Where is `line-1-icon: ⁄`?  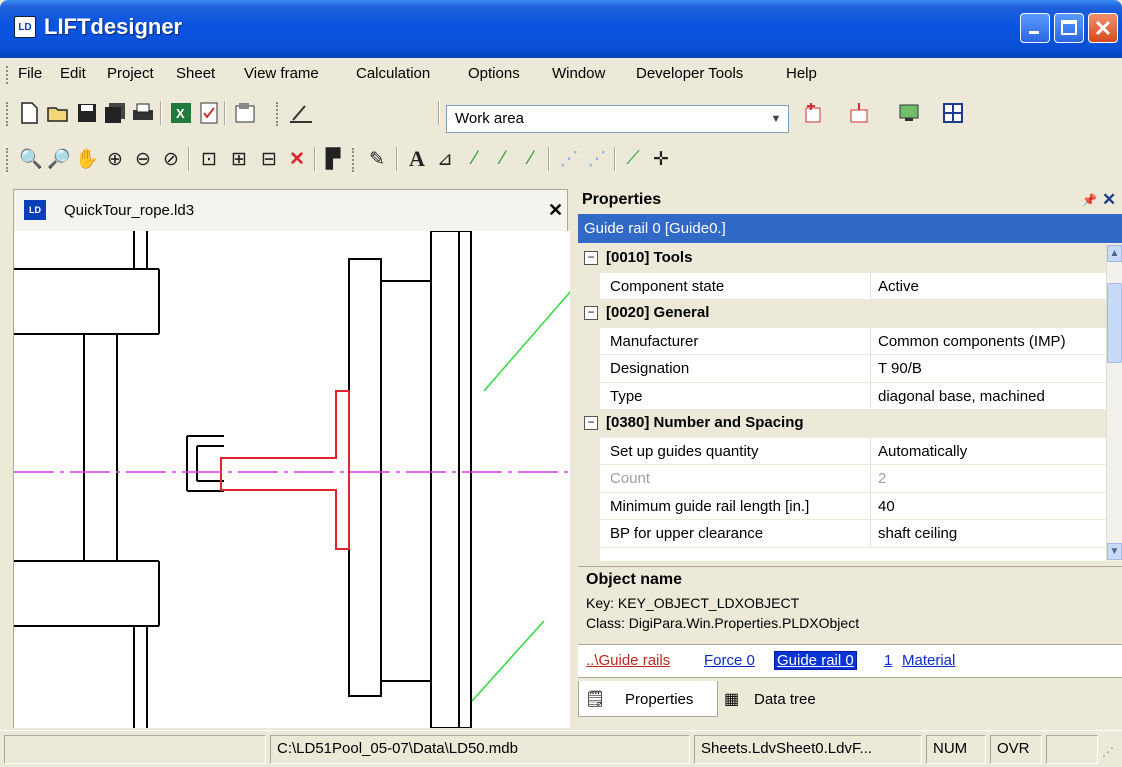 line-1-icon: ⁄ is located at coordinates (475, 159).